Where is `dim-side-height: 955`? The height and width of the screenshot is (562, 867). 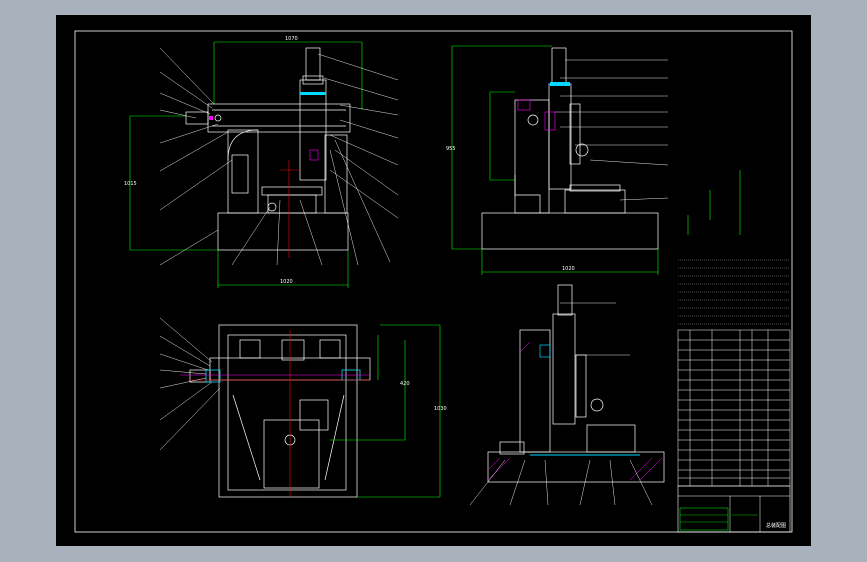
dim-side-height: 955 is located at coordinates (451, 149).